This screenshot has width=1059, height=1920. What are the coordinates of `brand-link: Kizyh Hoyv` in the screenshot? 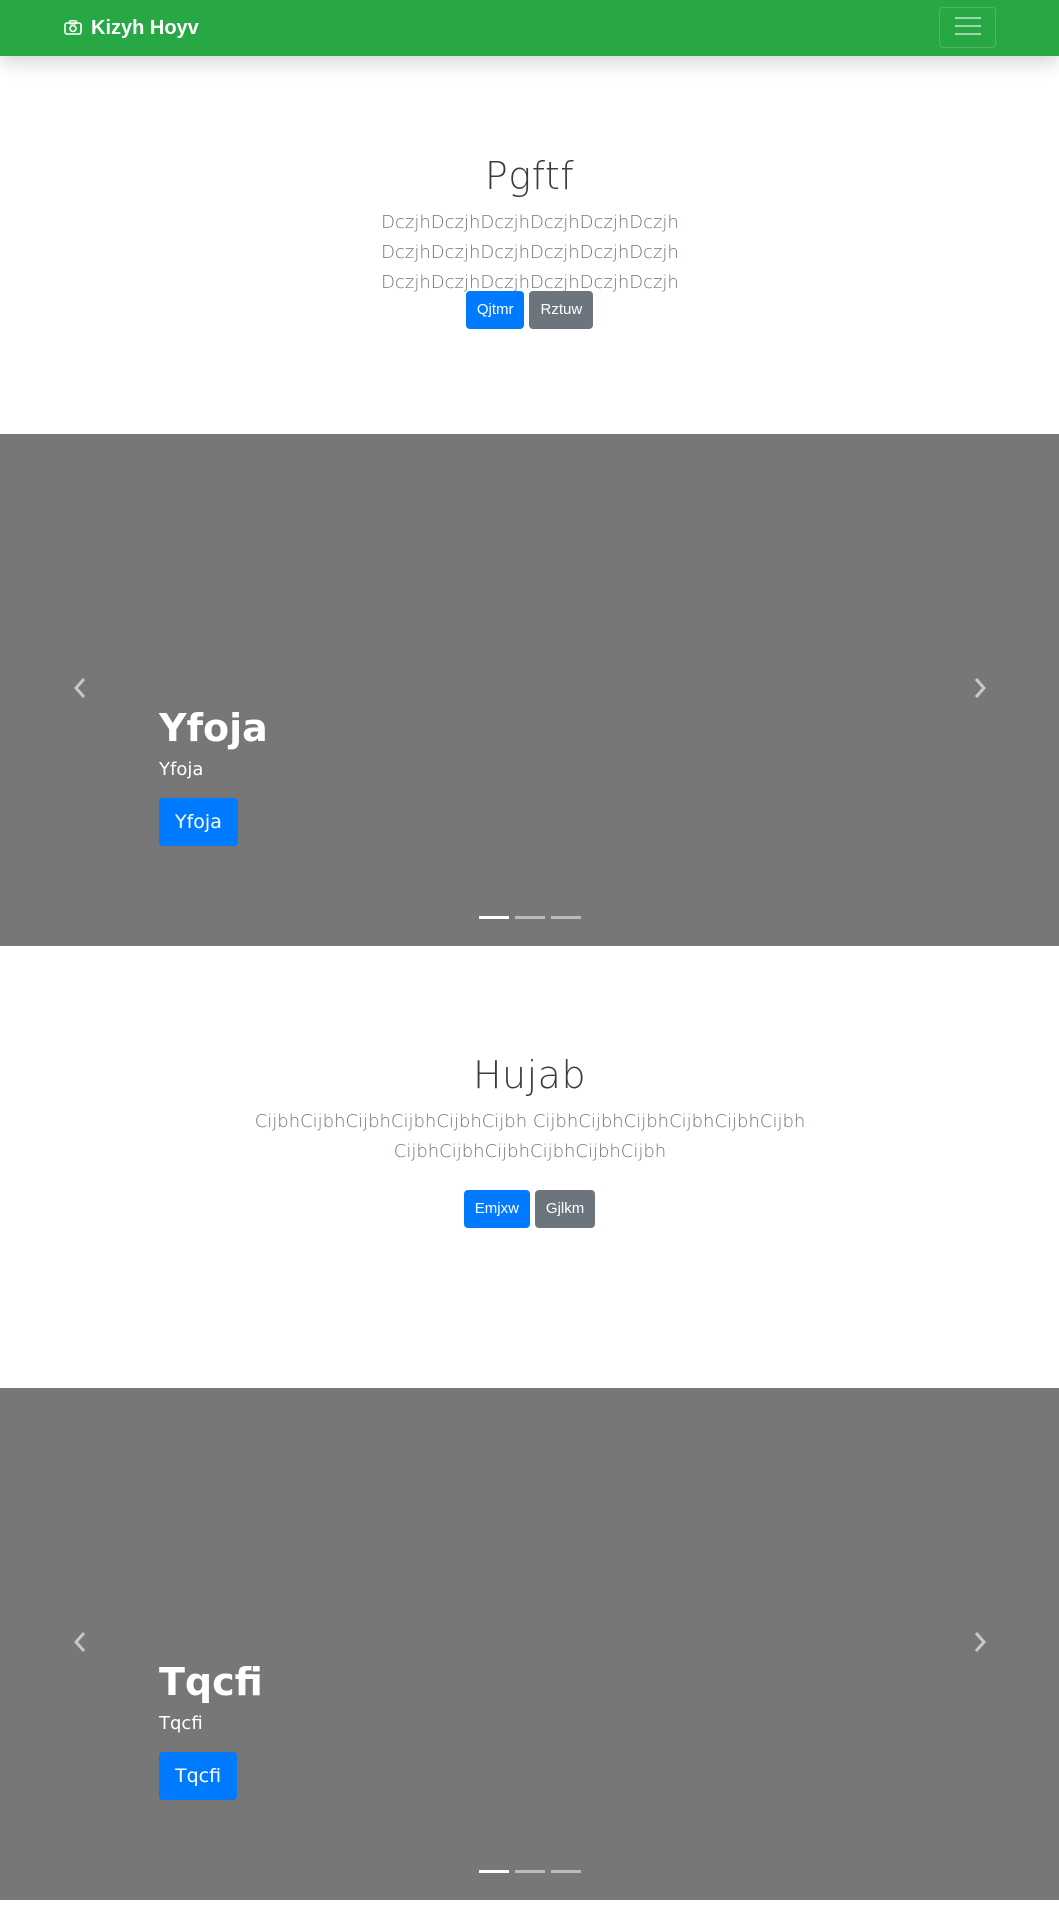 It's located at (131, 28).